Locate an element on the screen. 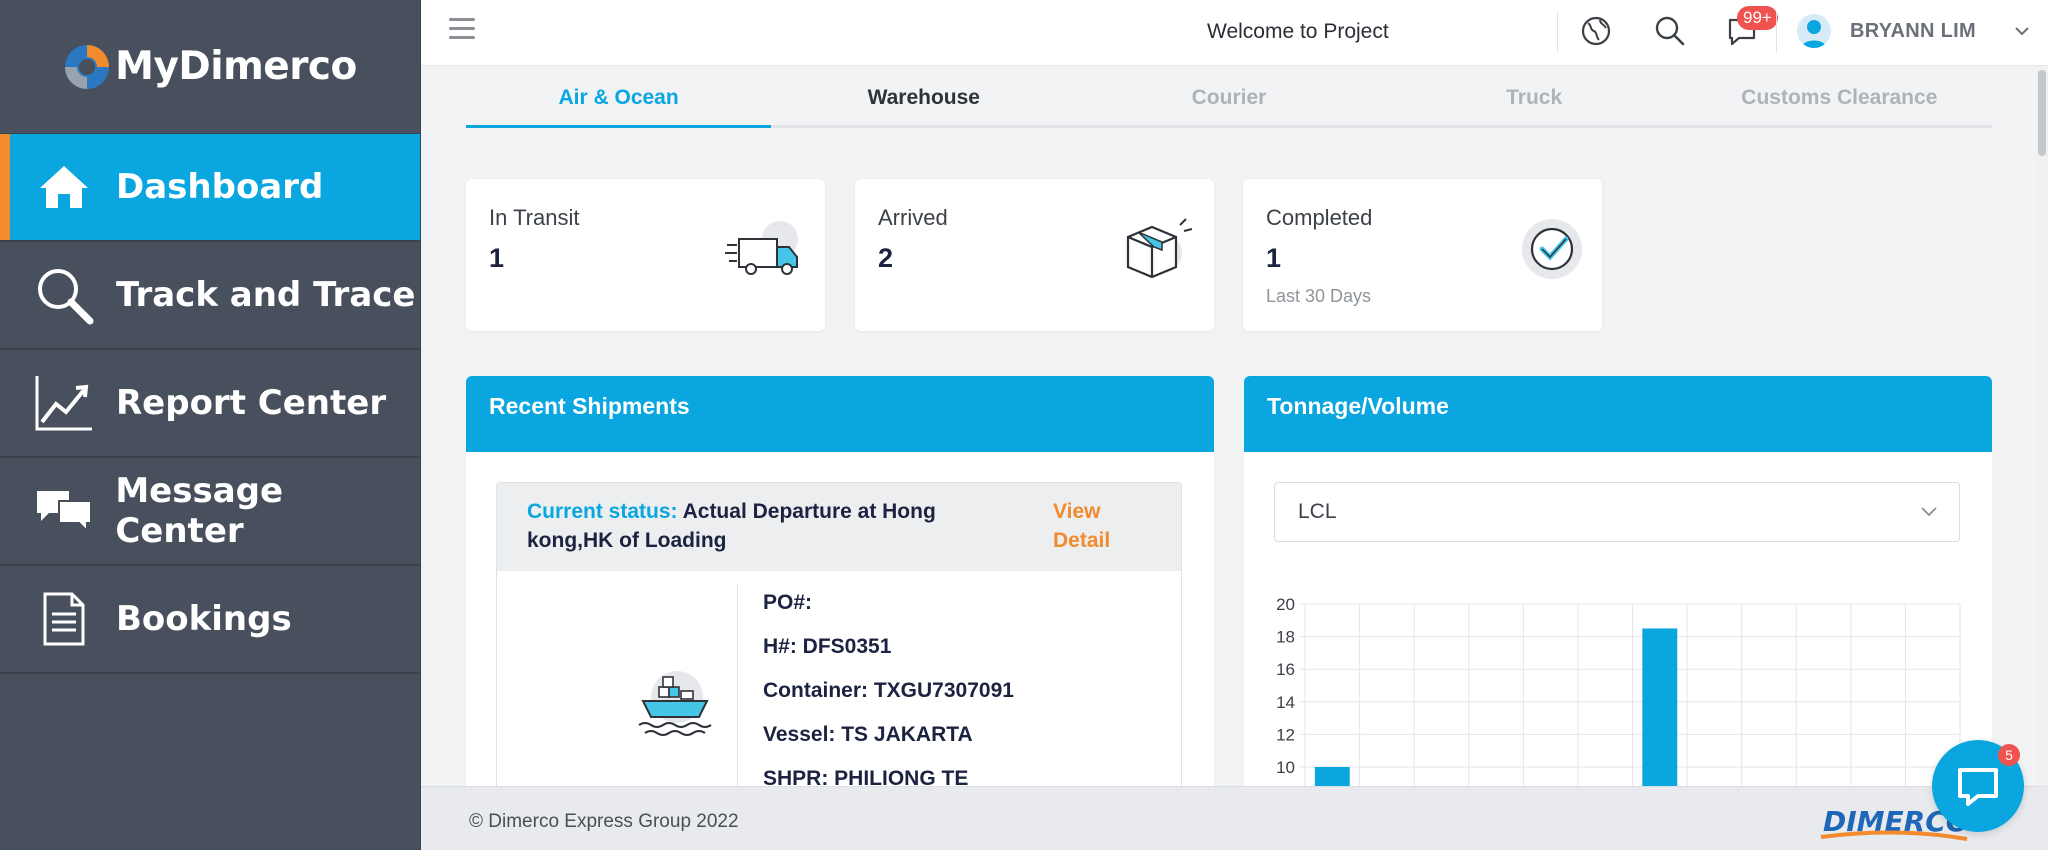 The width and height of the screenshot is (2048, 850). card-title: Completed is located at coordinates (1319, 217).